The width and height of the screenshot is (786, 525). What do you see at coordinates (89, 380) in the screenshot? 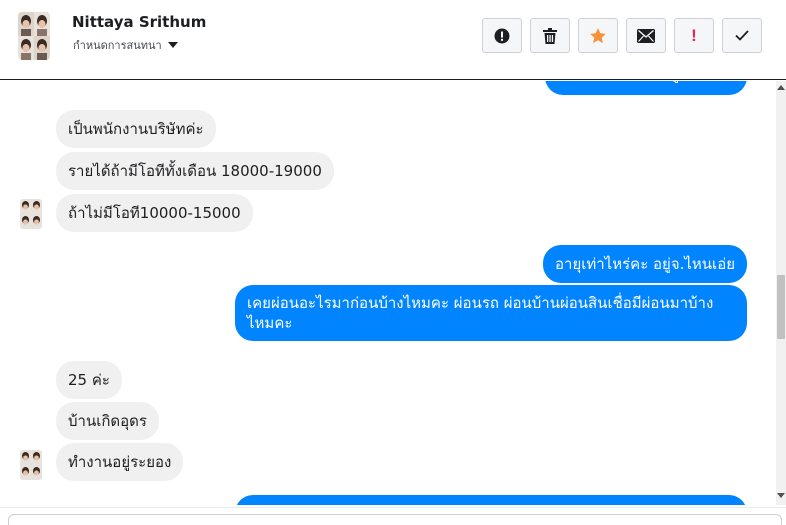
I see `incoming-message: 25 ค่ะ` at bounding box center [89, 380].